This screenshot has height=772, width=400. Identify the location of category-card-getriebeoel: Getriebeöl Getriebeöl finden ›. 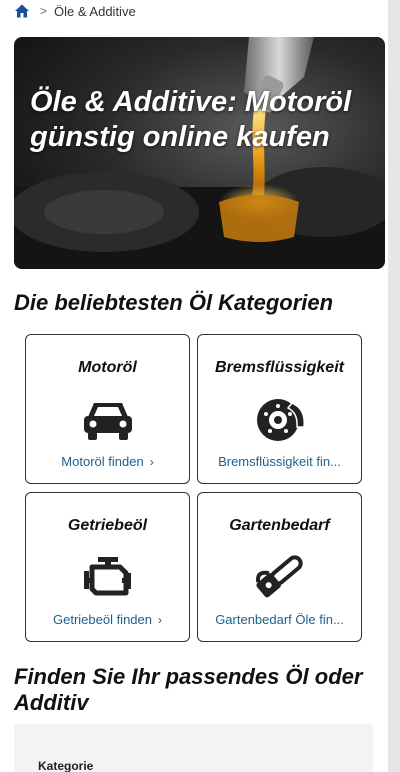
(107, 567).